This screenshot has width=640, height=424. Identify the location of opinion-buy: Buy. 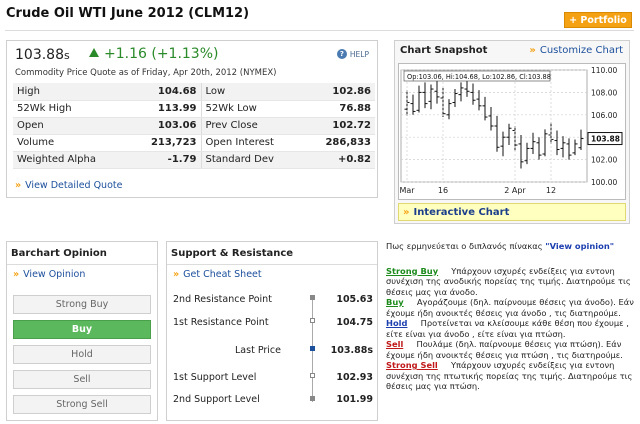
(82, 329).